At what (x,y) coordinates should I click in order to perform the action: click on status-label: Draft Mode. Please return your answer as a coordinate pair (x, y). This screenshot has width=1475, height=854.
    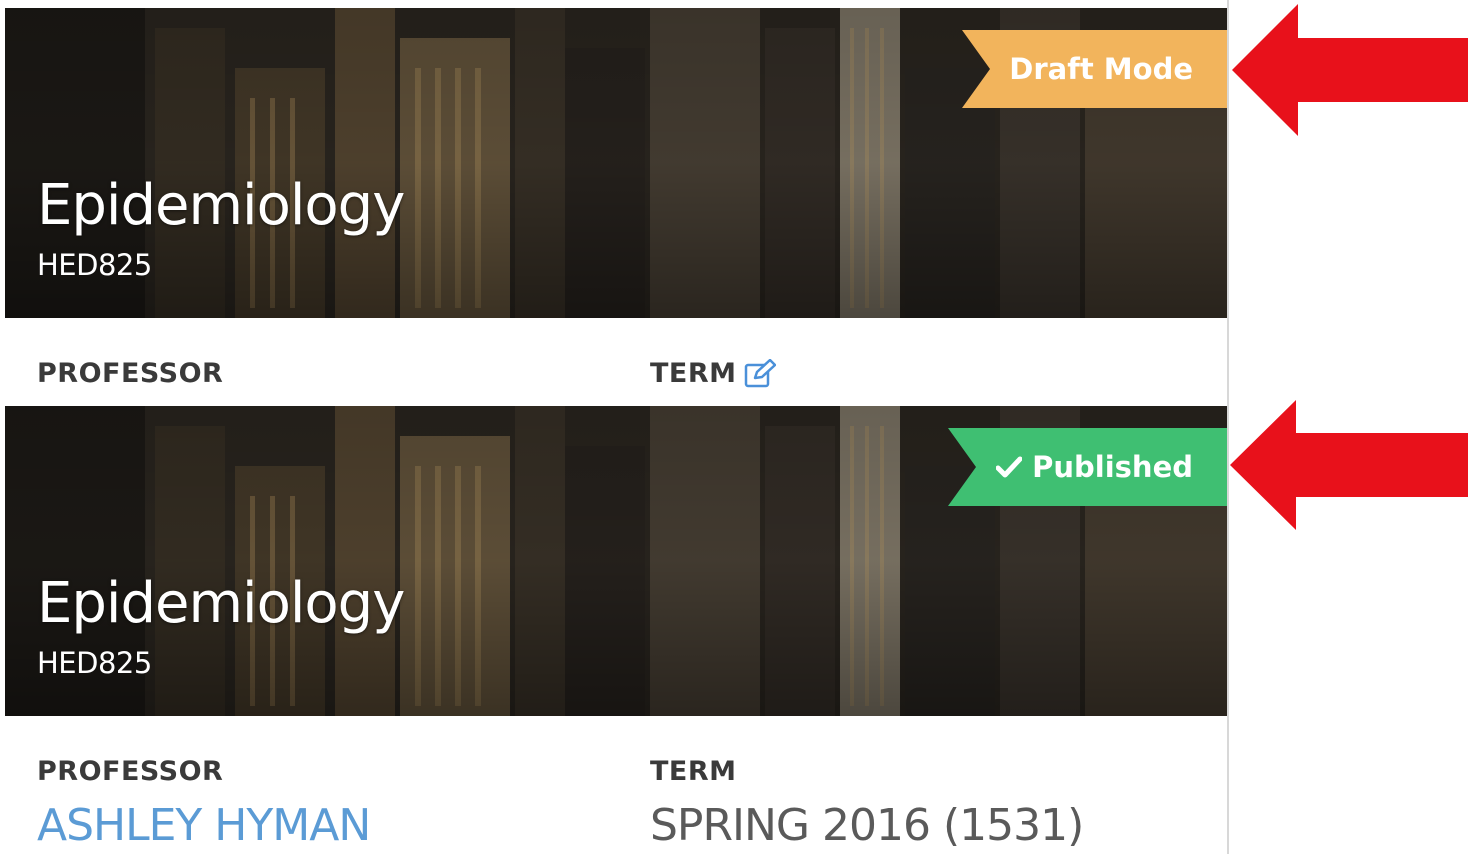
    Looking at the image, I should click on (1101, 69).